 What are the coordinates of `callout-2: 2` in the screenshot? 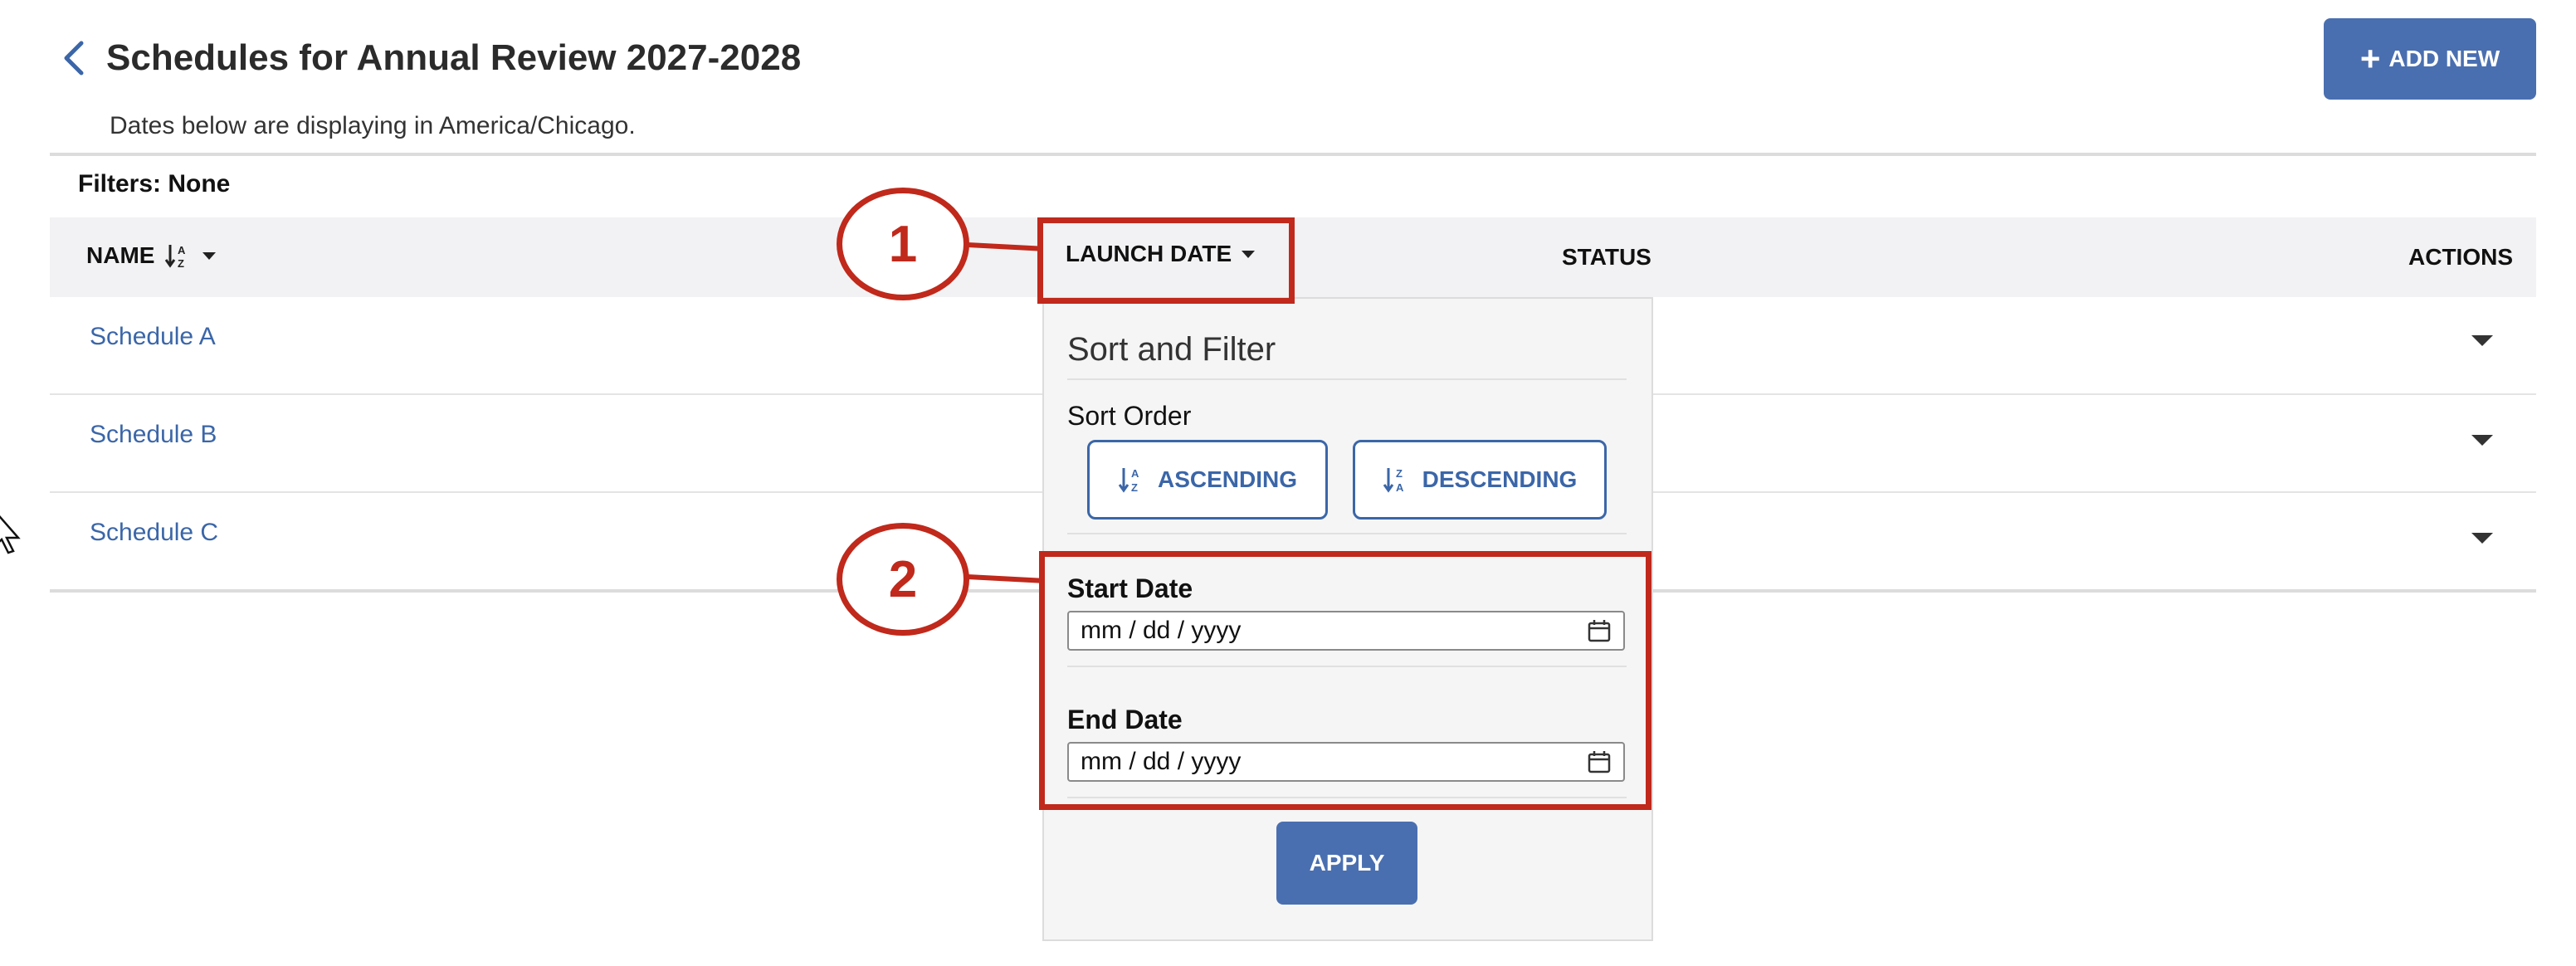 It's located at (903, 579).